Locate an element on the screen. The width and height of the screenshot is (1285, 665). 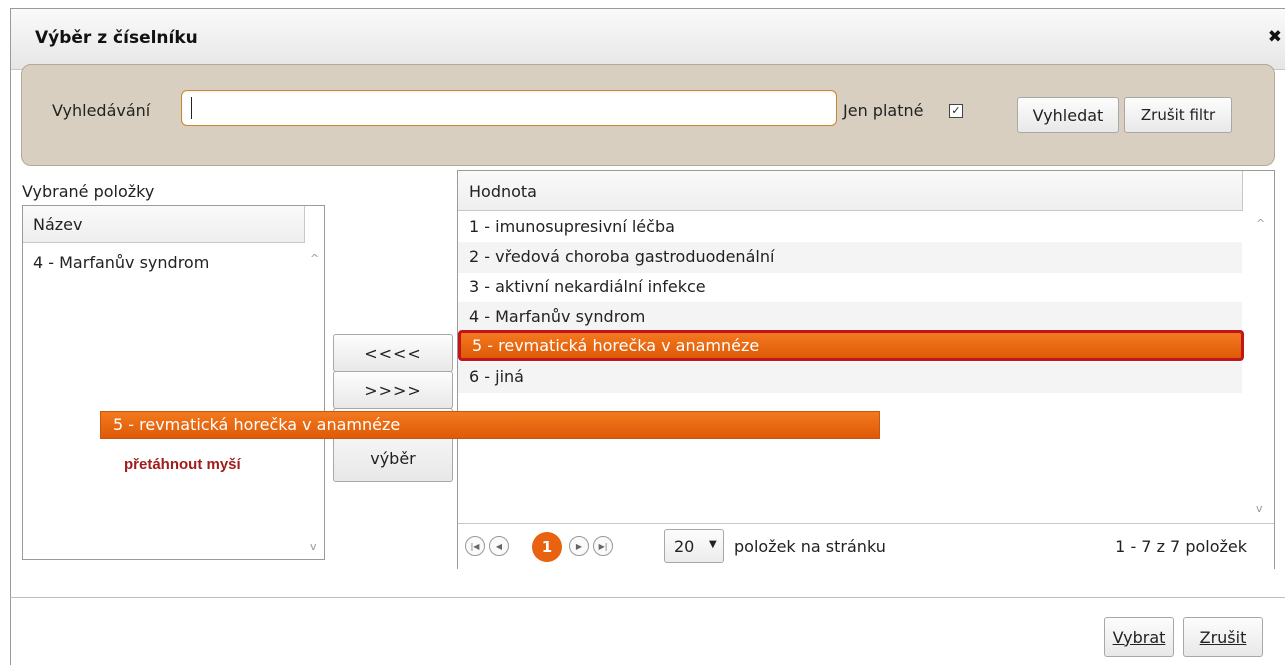
clear-selection-line2: výběr is located at coordinates (393, 458).